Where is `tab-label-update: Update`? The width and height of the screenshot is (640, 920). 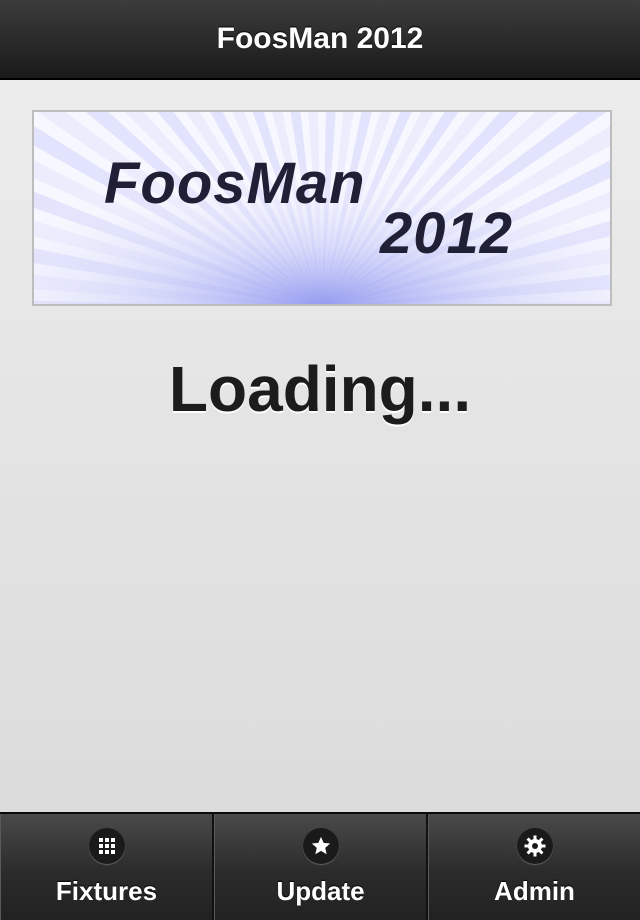 tab-label-update: Update is located at coordinates (320, 891).